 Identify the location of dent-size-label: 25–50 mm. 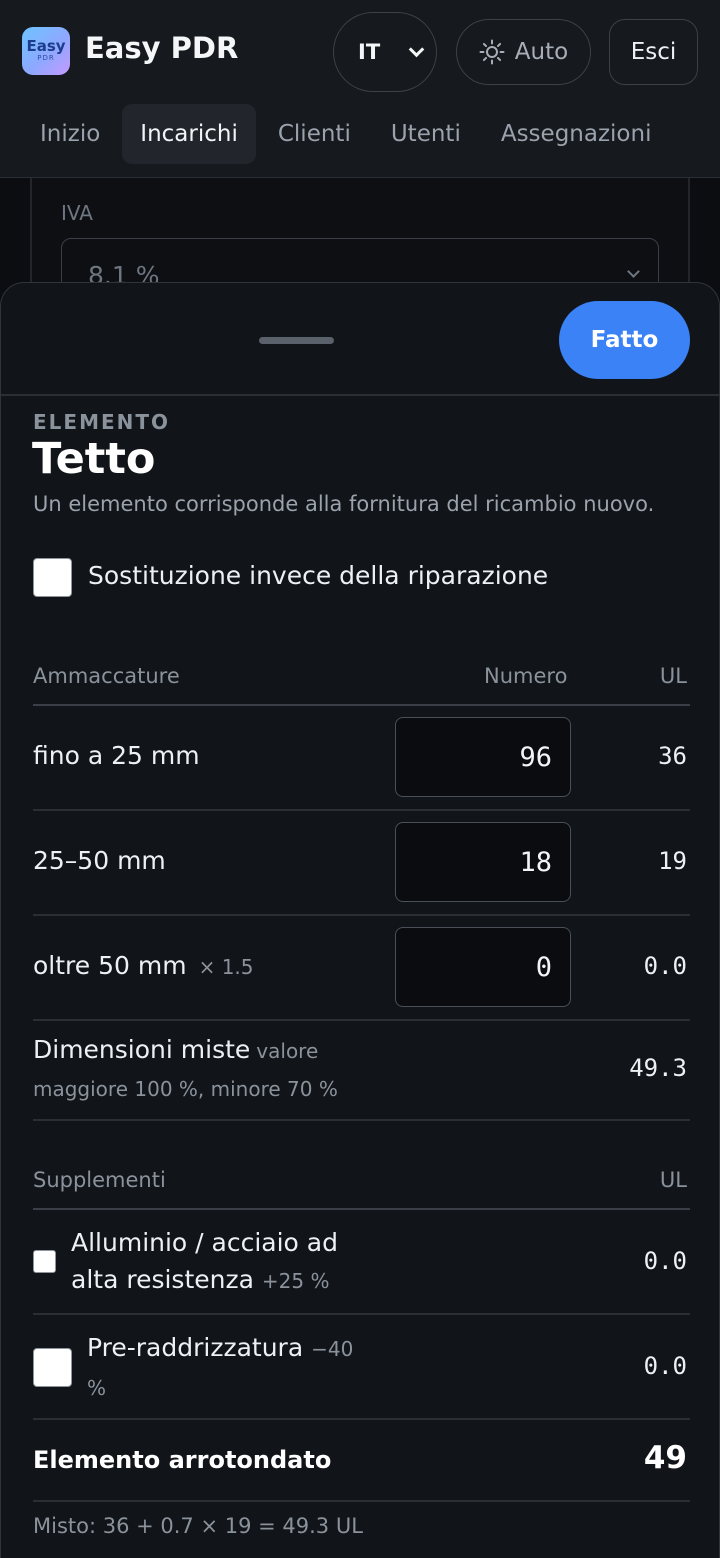
(99, 860).